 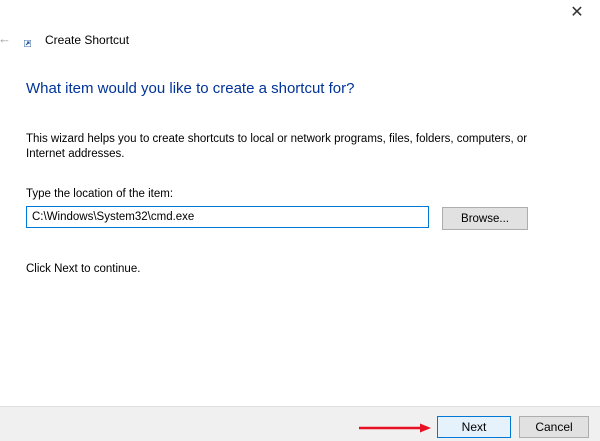 I want to click on shortcut-icon, so click(x=27, y=43).